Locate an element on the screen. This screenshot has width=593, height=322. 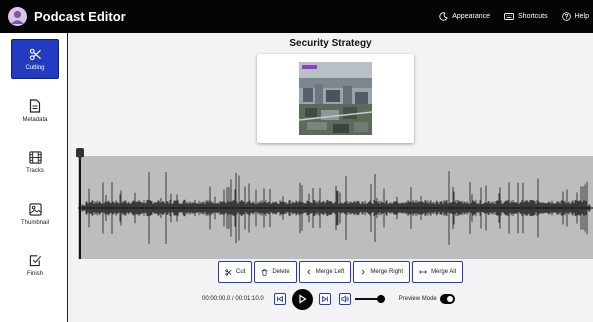
skip-to-end-icon is located at coordinates (324, 299).